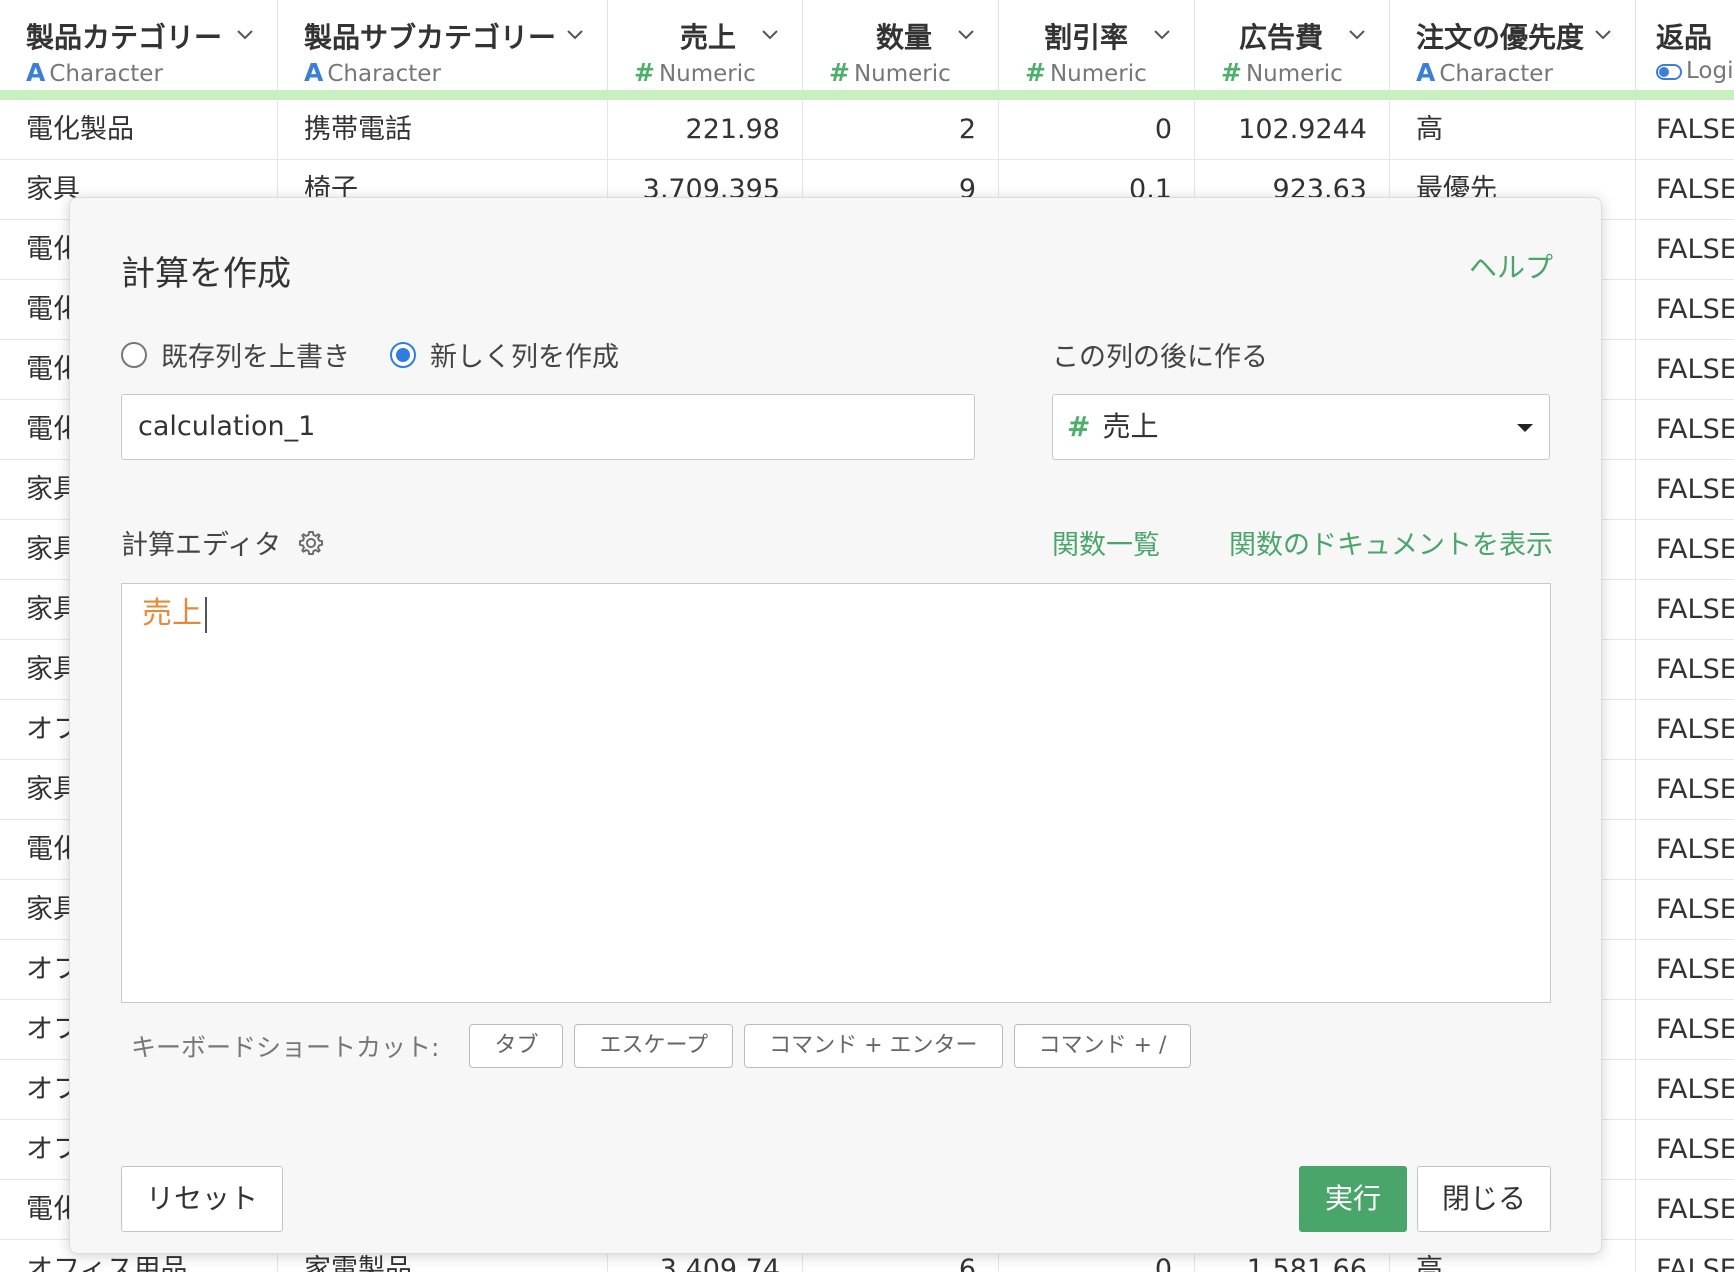  What do you see at coordinates (516, 1046) in the screenshot?
I see `shortcut-key-tab: タブ` at bounding box center [516, 1046].